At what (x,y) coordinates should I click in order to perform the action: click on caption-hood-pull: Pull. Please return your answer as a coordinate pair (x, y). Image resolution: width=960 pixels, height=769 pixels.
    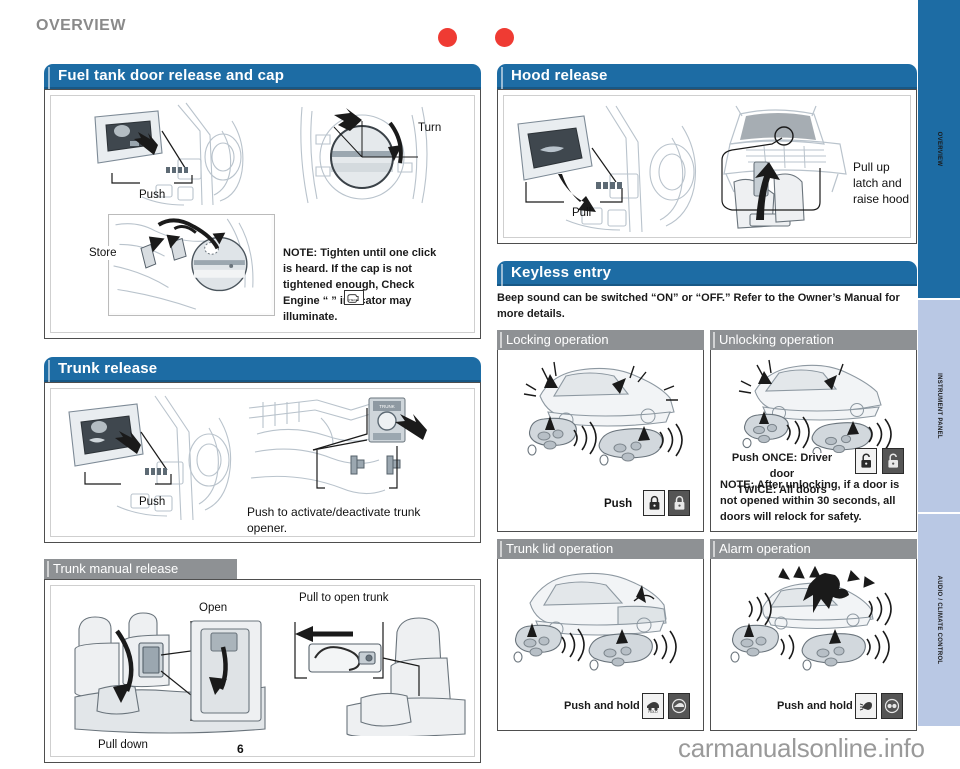
    Looking at the image, I should click on (582, 213).